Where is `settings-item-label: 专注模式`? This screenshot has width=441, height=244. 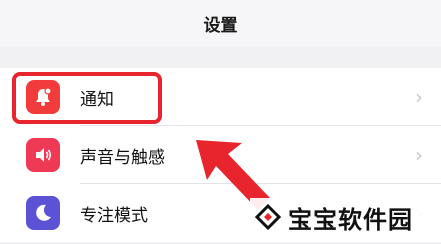 settings-item-label: 专注模式 is located at coordinates (114, 215).